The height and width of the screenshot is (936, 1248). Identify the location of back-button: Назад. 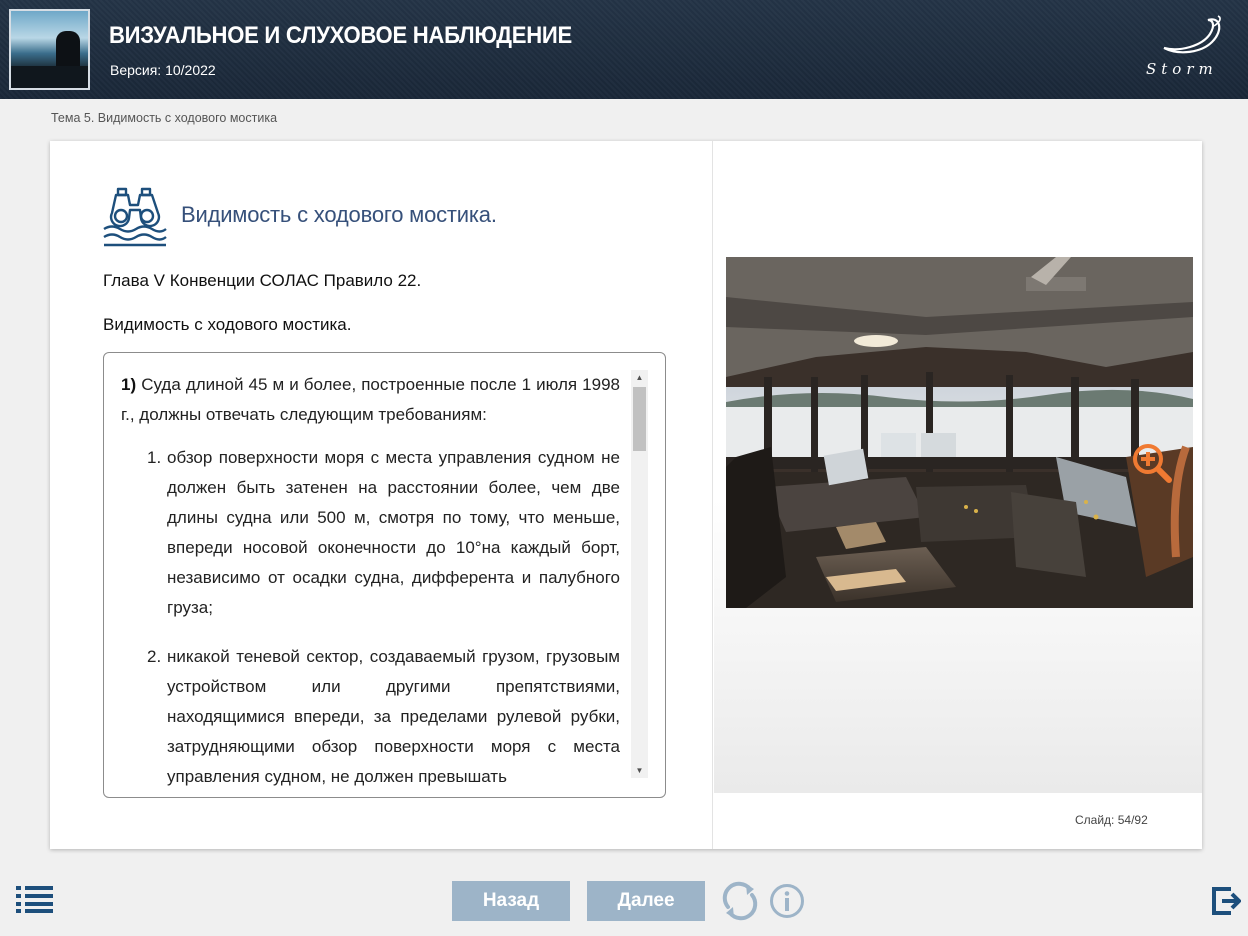
(511, 901).